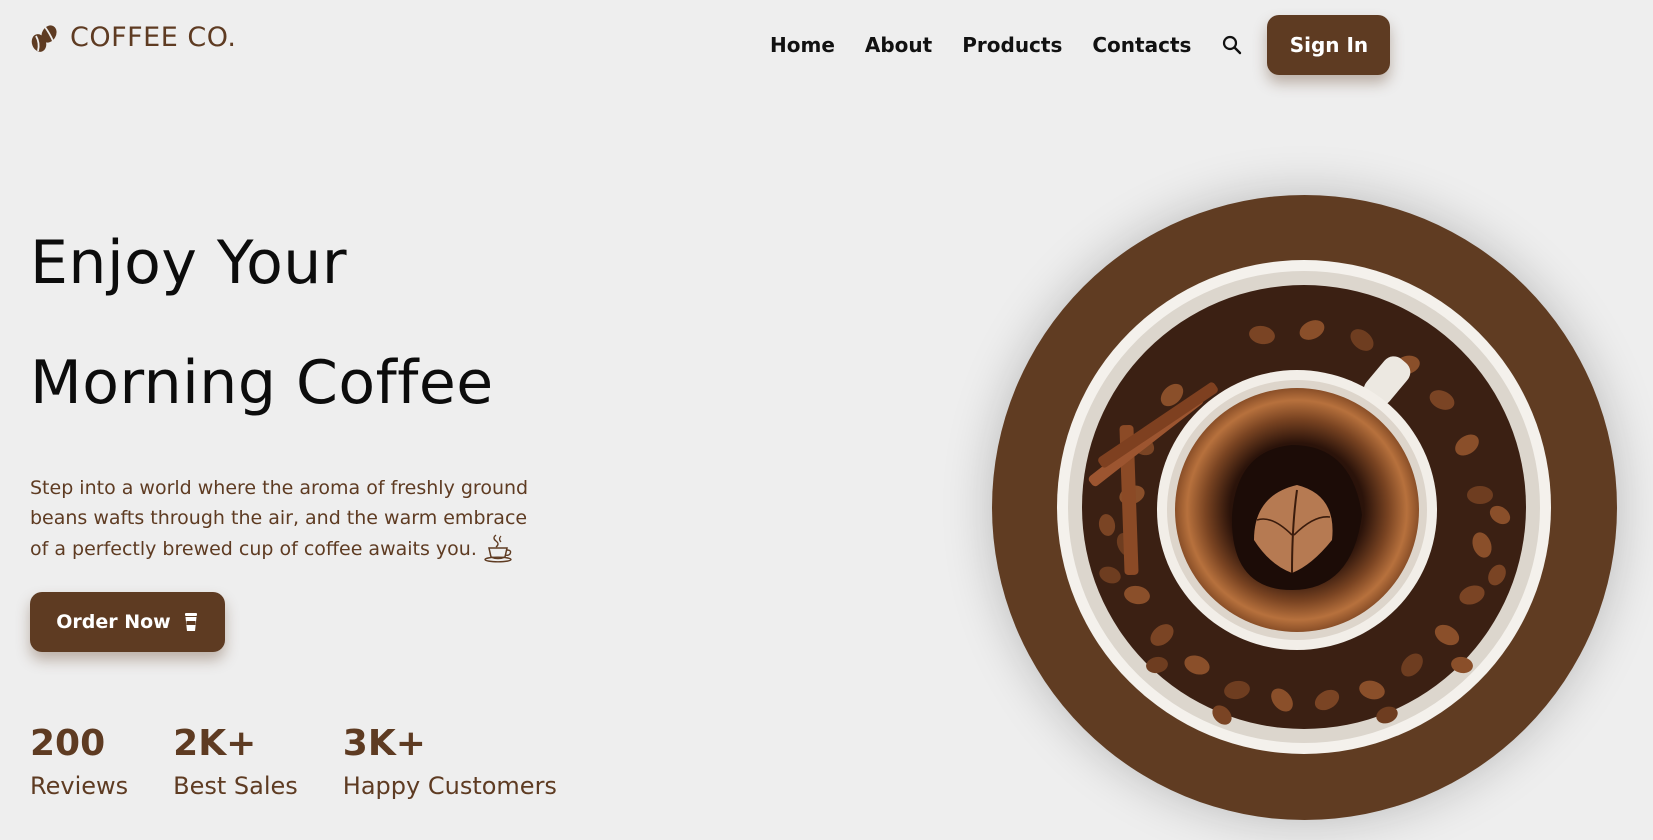 The width and height of the screenshot is (1653, 840). I want to click on stat-value: 200, so click(68, 743).